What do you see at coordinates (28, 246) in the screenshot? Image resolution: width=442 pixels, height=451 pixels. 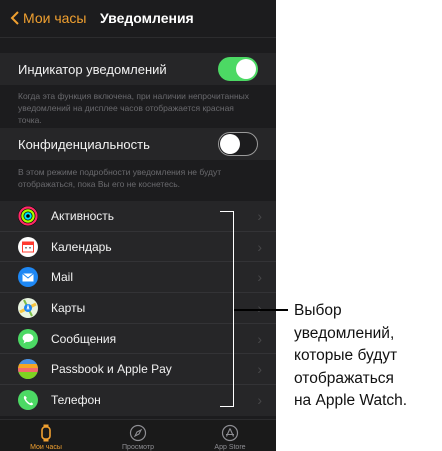 I see `calendar-icon` at bounding box center [28, 246].